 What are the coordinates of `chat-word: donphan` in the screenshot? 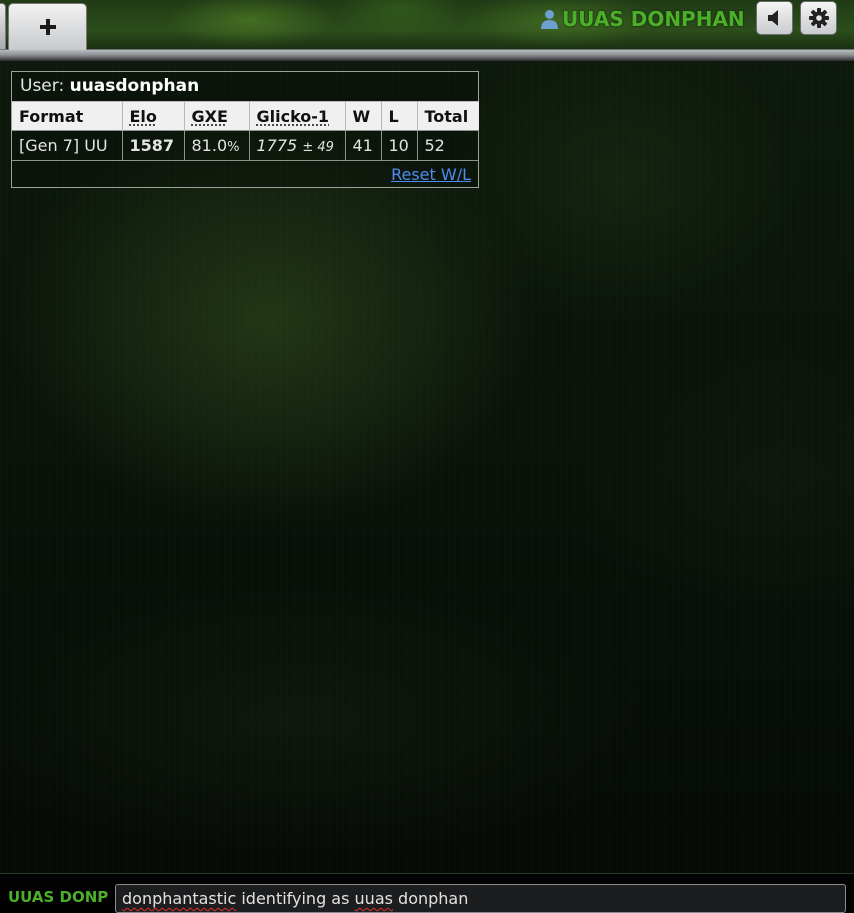 It's located at (433, 898).